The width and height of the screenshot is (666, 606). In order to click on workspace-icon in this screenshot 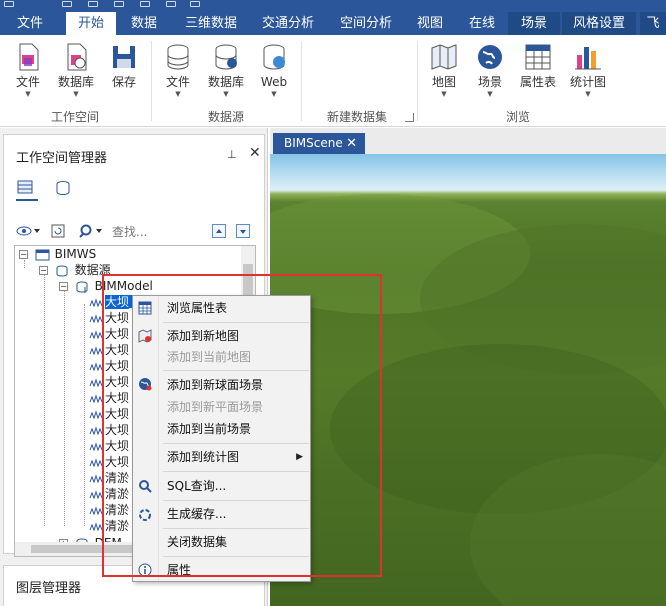, I will do `click(42, 254)`.